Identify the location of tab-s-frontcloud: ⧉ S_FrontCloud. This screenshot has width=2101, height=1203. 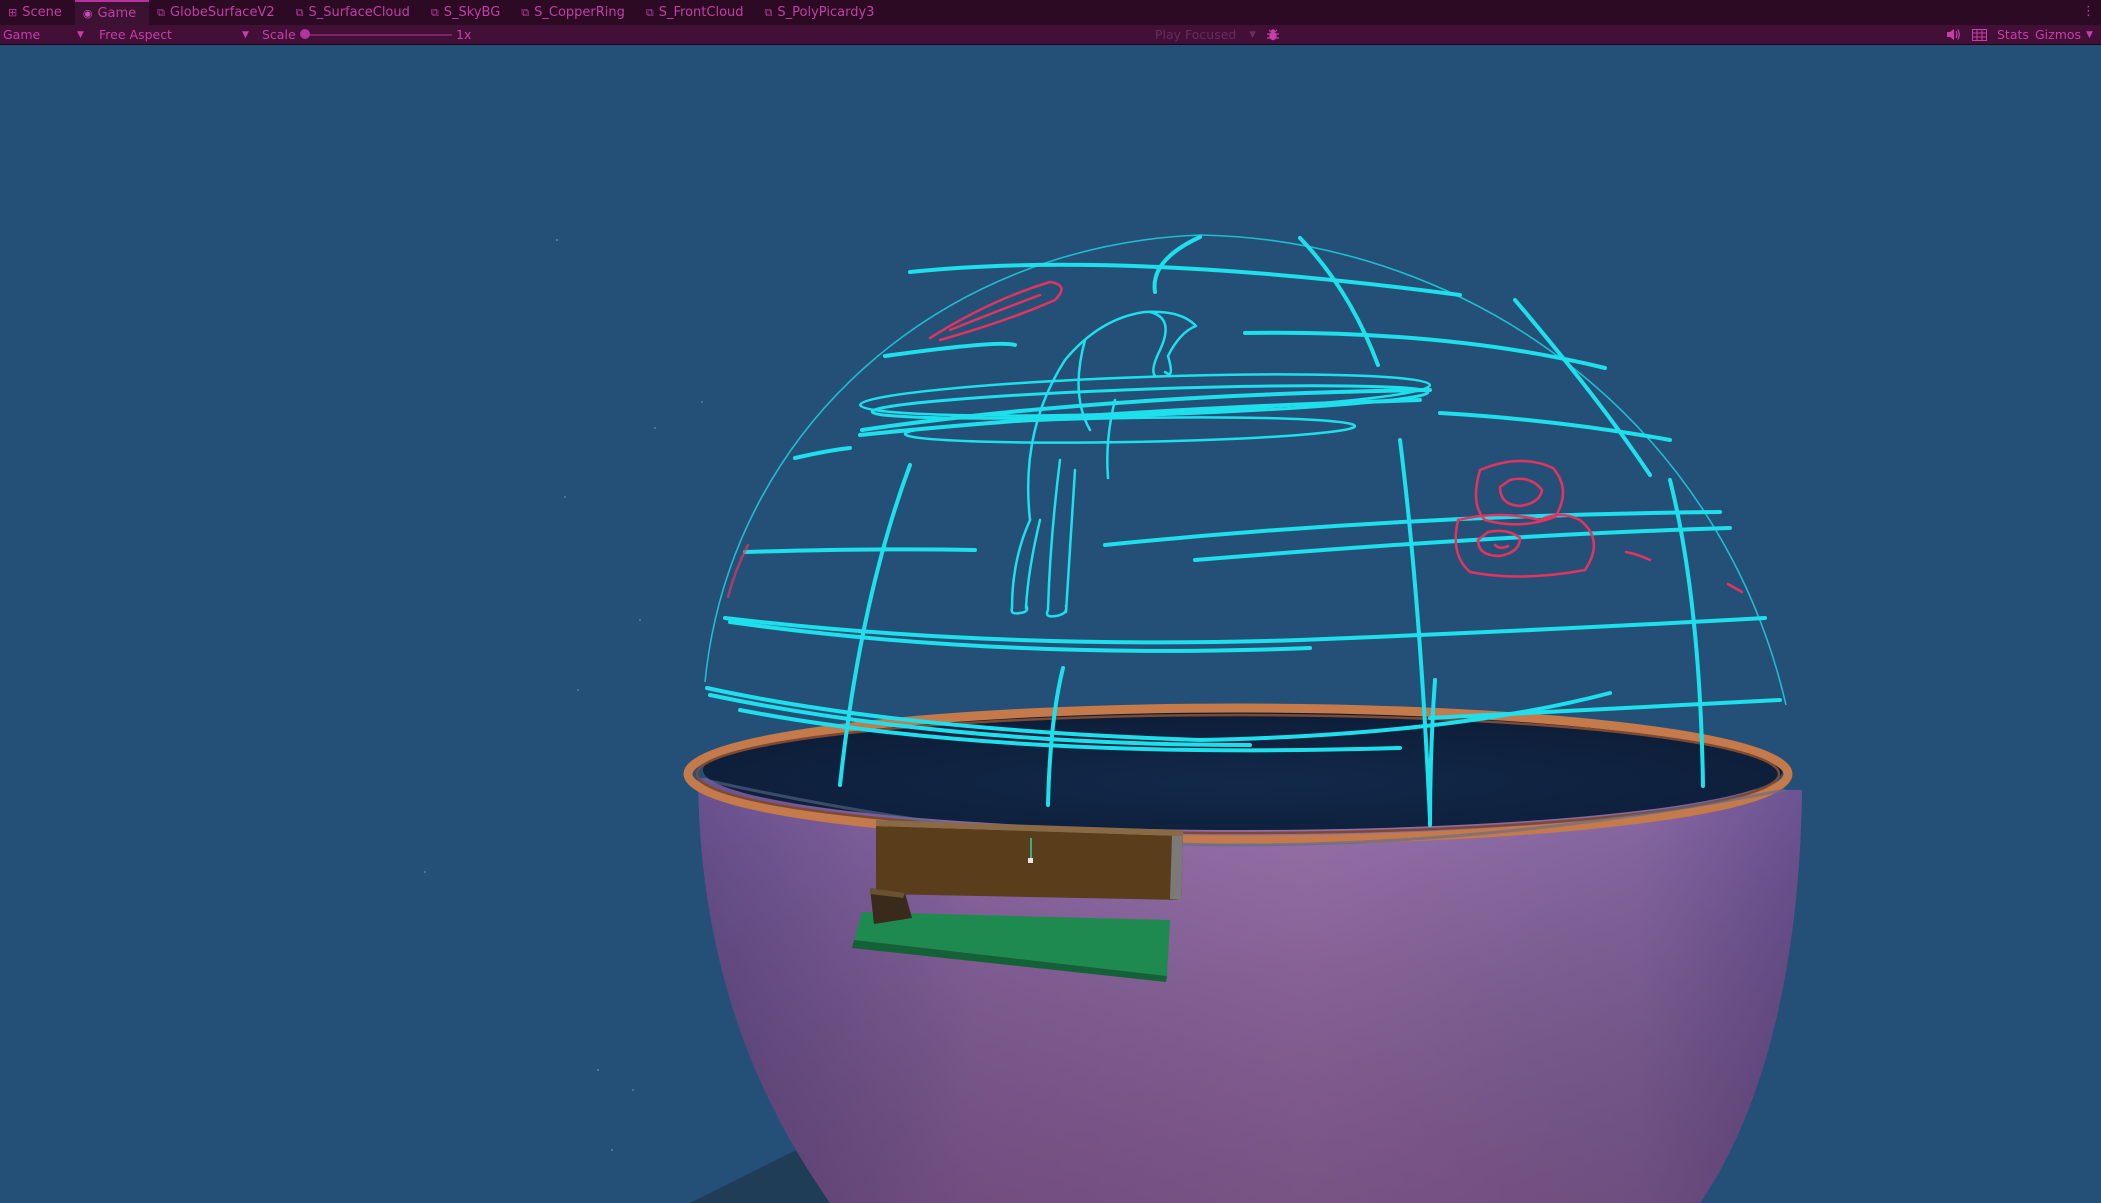
(697, 12).